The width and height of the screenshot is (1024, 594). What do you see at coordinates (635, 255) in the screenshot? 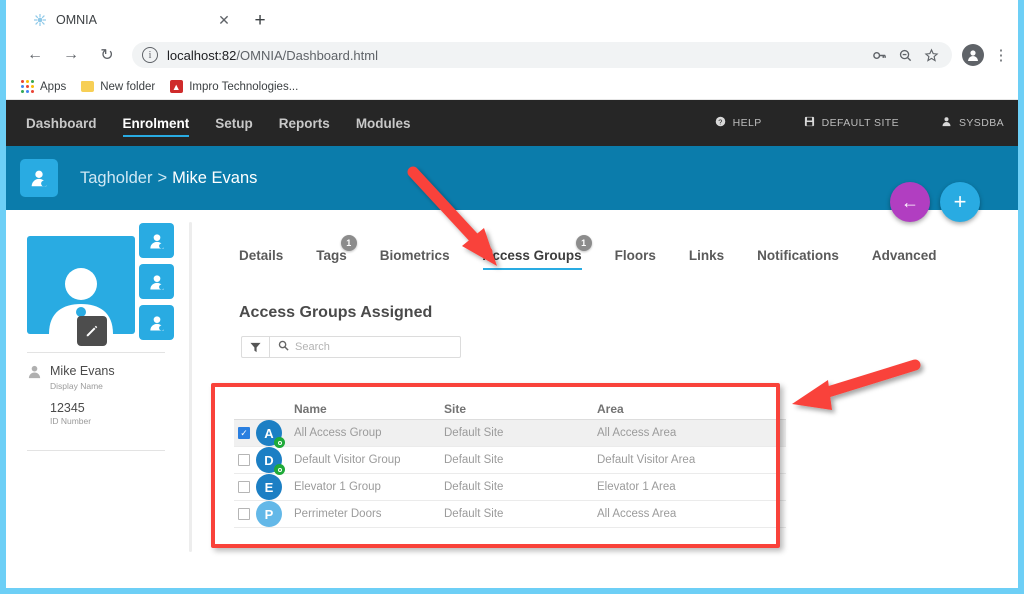
I see `tab-floors-label: Floors` at bounding box center [635, 255].